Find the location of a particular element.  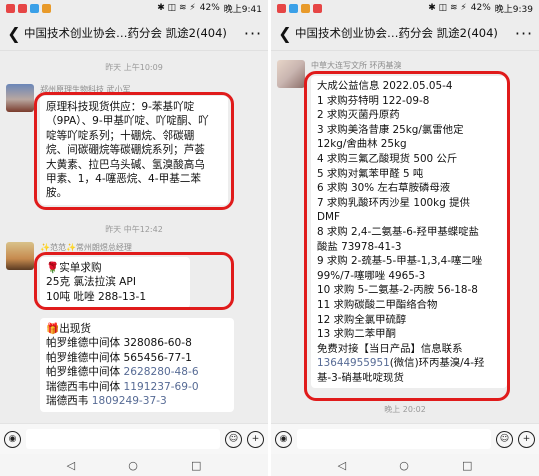

line-link: 2628280-48-6 is located at coordinates (161, 372).